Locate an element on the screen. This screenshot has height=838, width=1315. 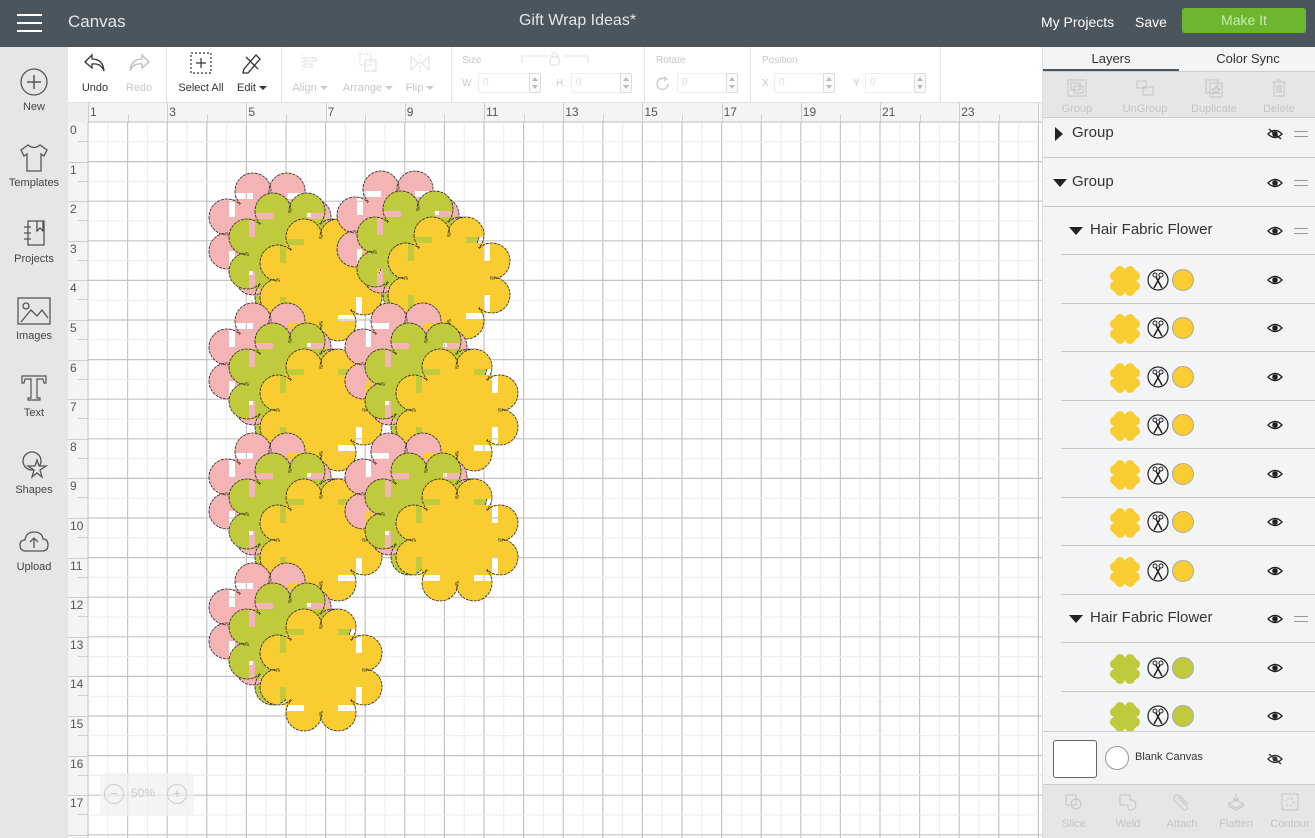
attach-button: Attach is located at coordinates (1182, 811).